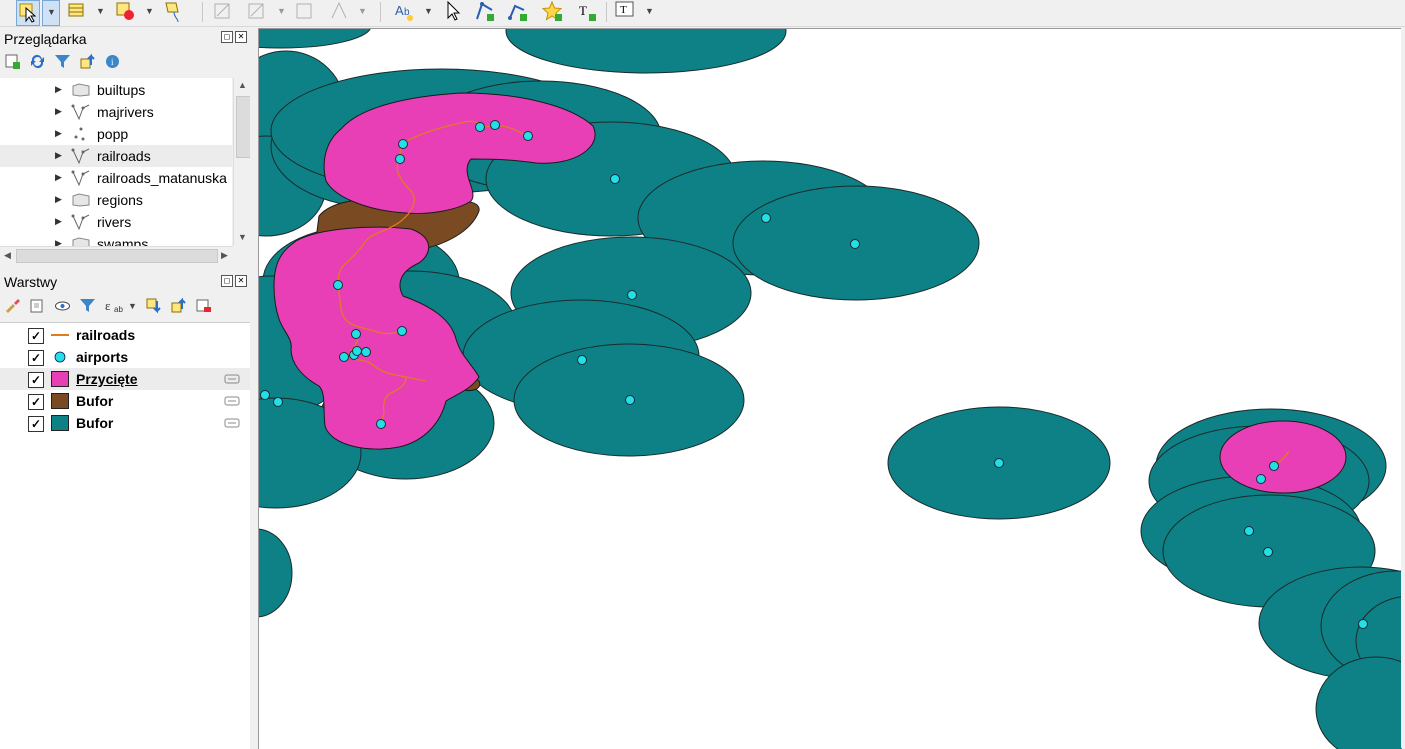 This screenshot has height=749, width=1405. I want to click on deselect-icon, so click(173, 12).